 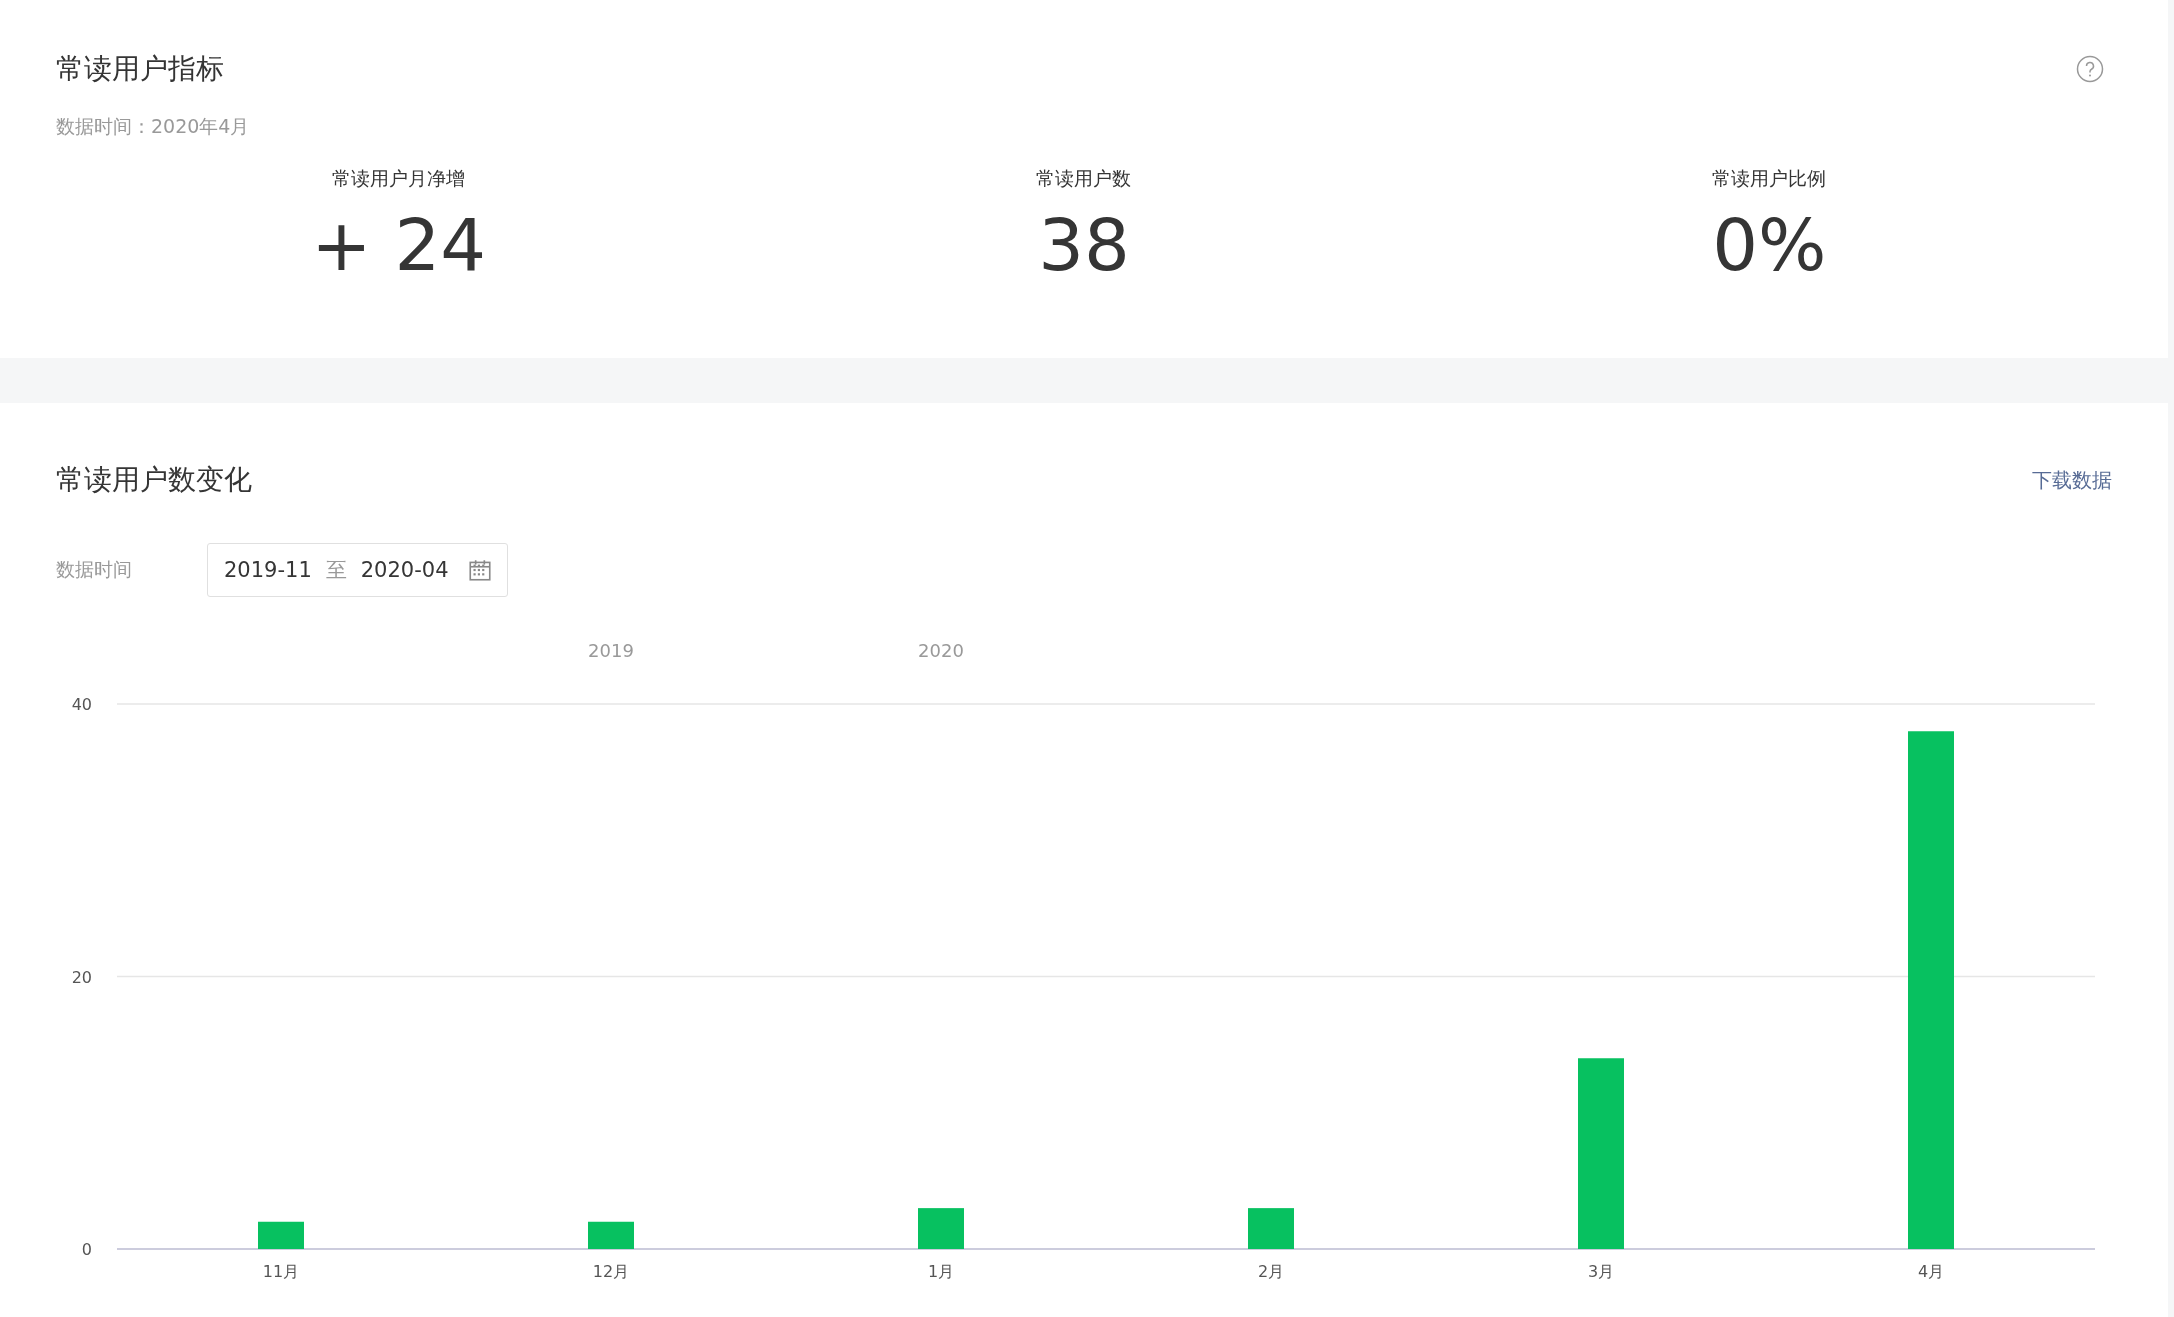 I want to click on section-title: 常读用户指标, so click(x=140, y=69).